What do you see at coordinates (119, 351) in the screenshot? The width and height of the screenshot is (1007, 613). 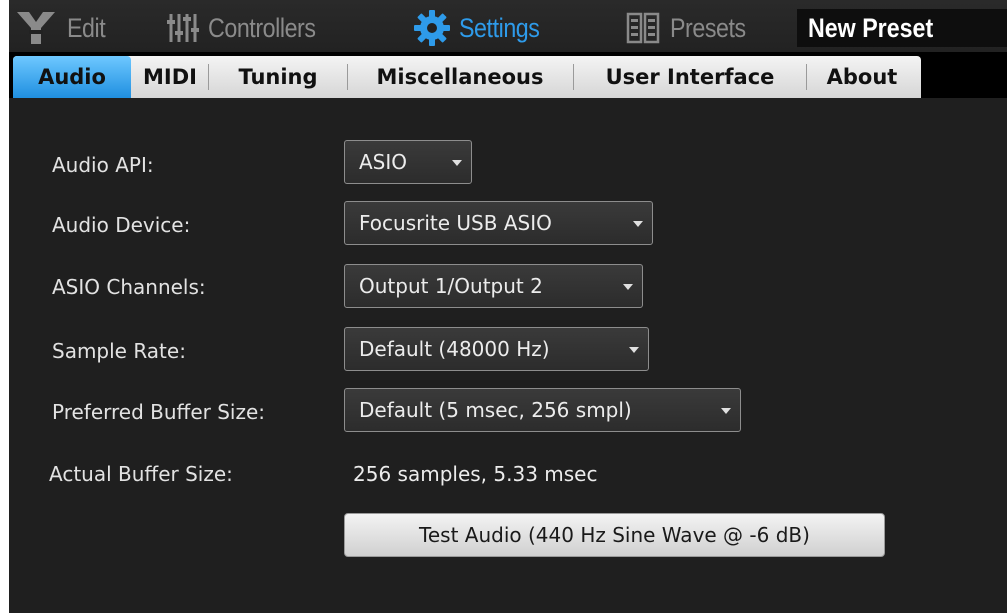 I see `sample-rate-label: Sample Rate:` at bounding box center [119, 351].